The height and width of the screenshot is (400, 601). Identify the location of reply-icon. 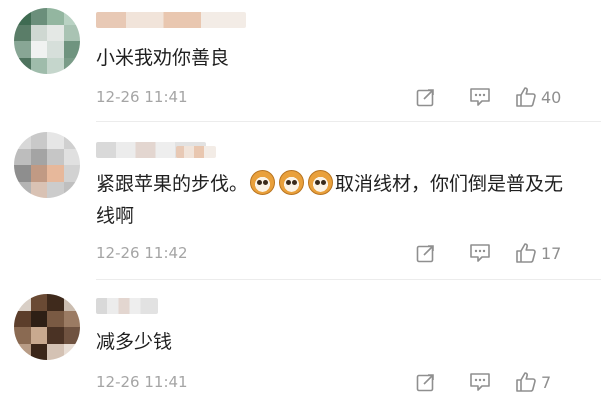
(480, 382).